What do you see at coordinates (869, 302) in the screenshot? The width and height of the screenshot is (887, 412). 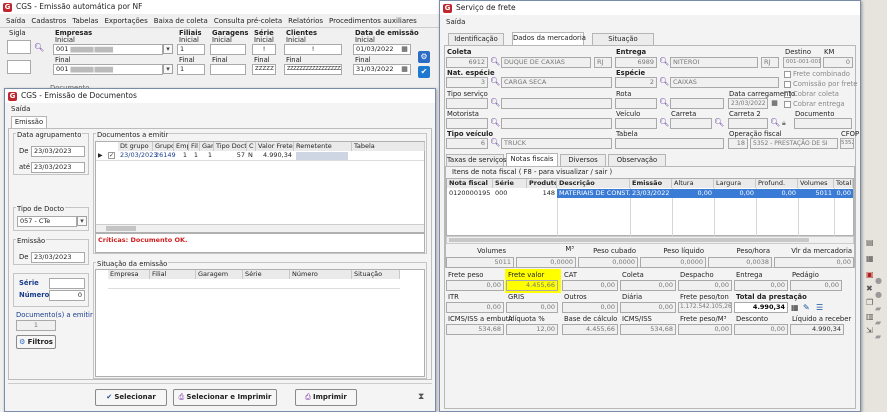 I see `copy-icon: ❐` at bounding box center [869, 302].